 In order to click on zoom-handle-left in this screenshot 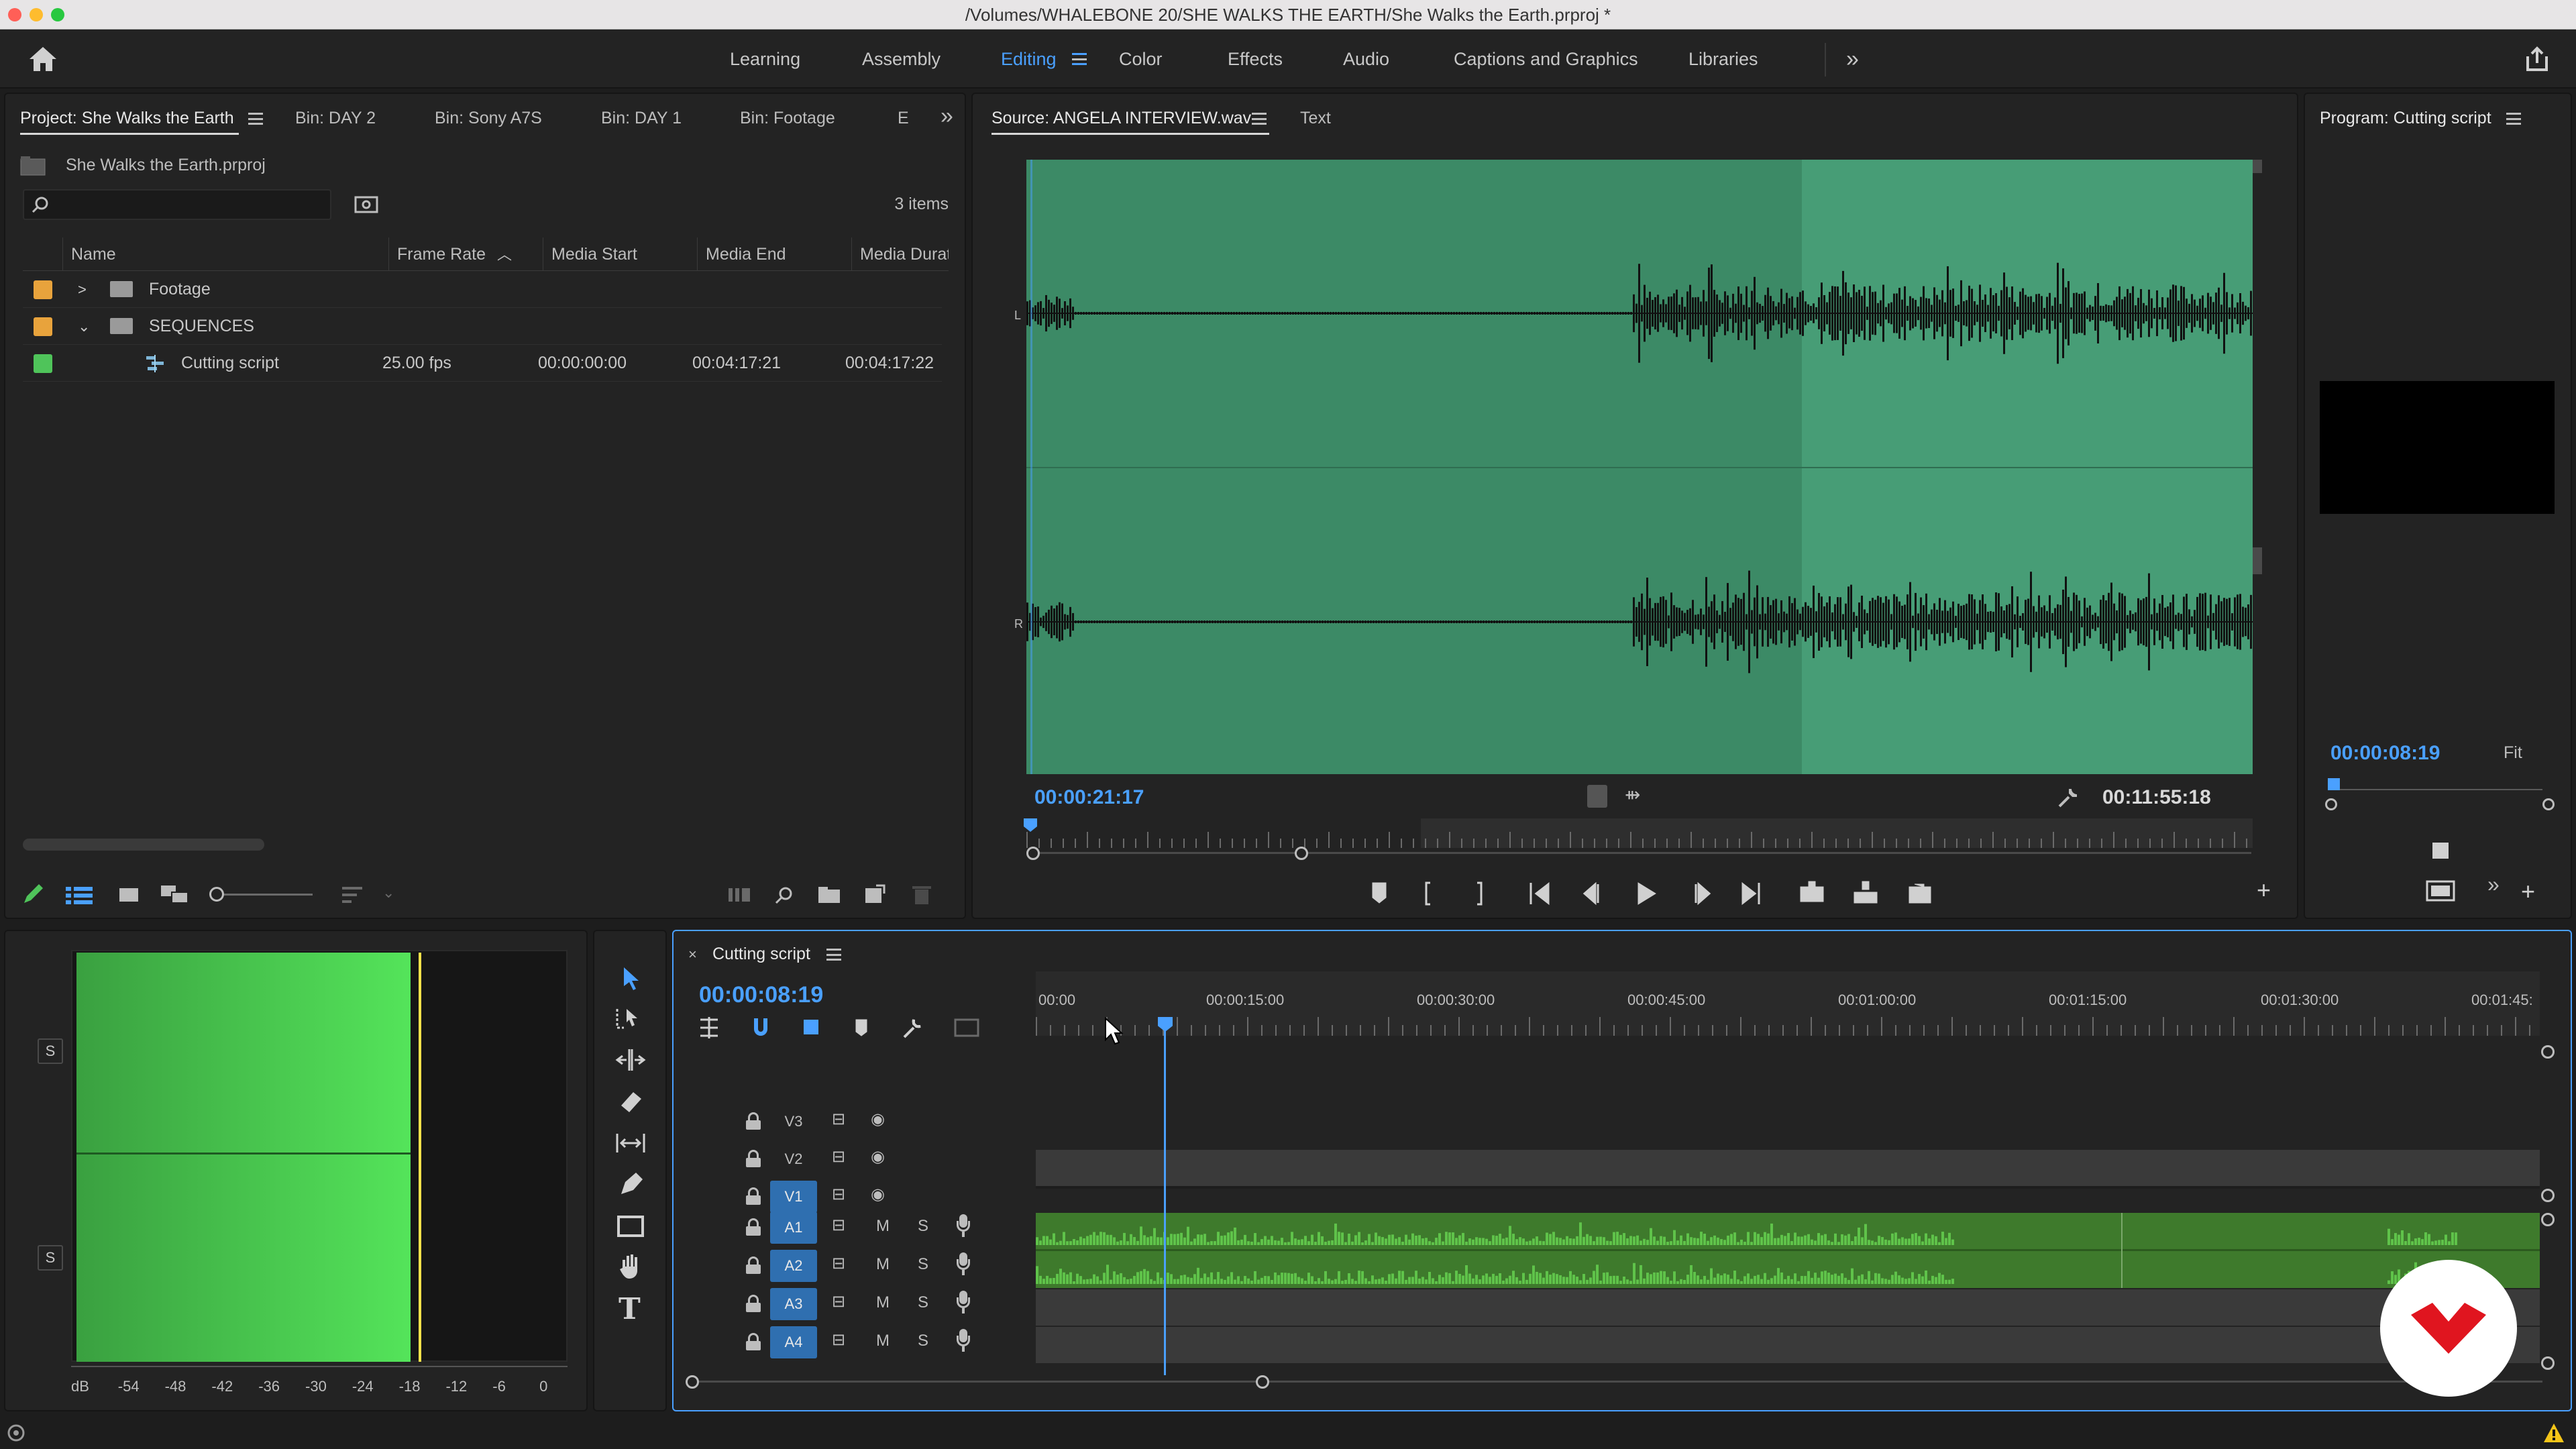, I will do `click(1033, 853)`.